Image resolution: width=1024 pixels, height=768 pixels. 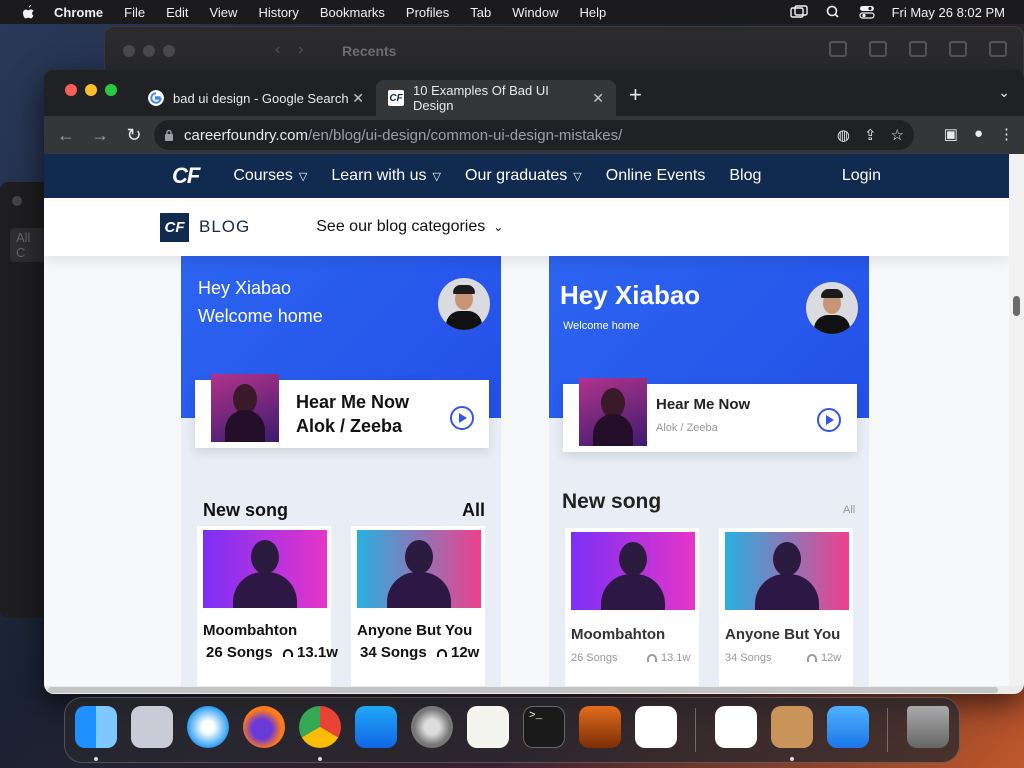 What do you see at coordinates (415, 630) in the screenshot?
I see `song-title: Anyone But You` at bounding box center [415, 630].